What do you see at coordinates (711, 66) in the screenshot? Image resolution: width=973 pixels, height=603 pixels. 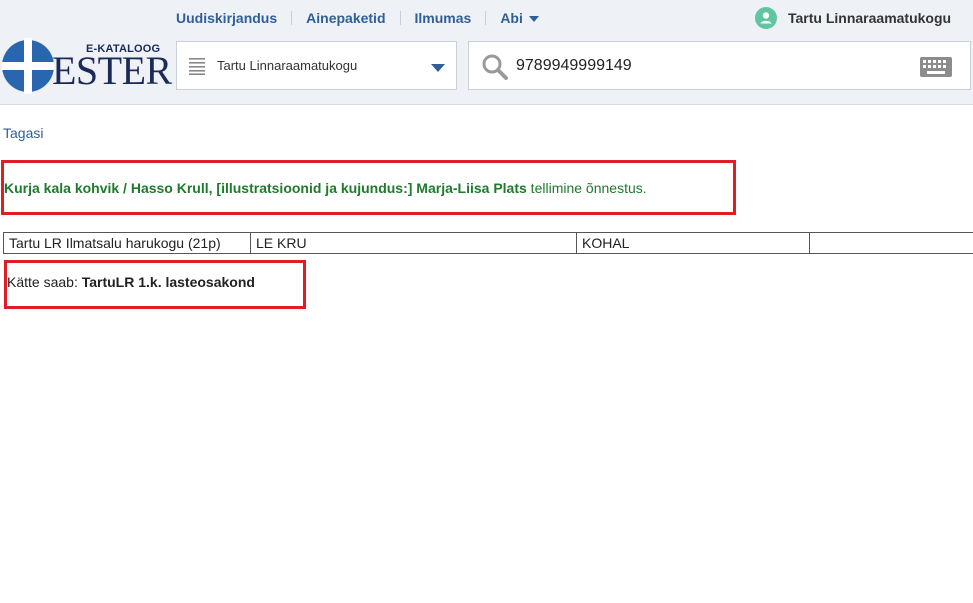 I see `search-input` at bounding box center [711, 66].